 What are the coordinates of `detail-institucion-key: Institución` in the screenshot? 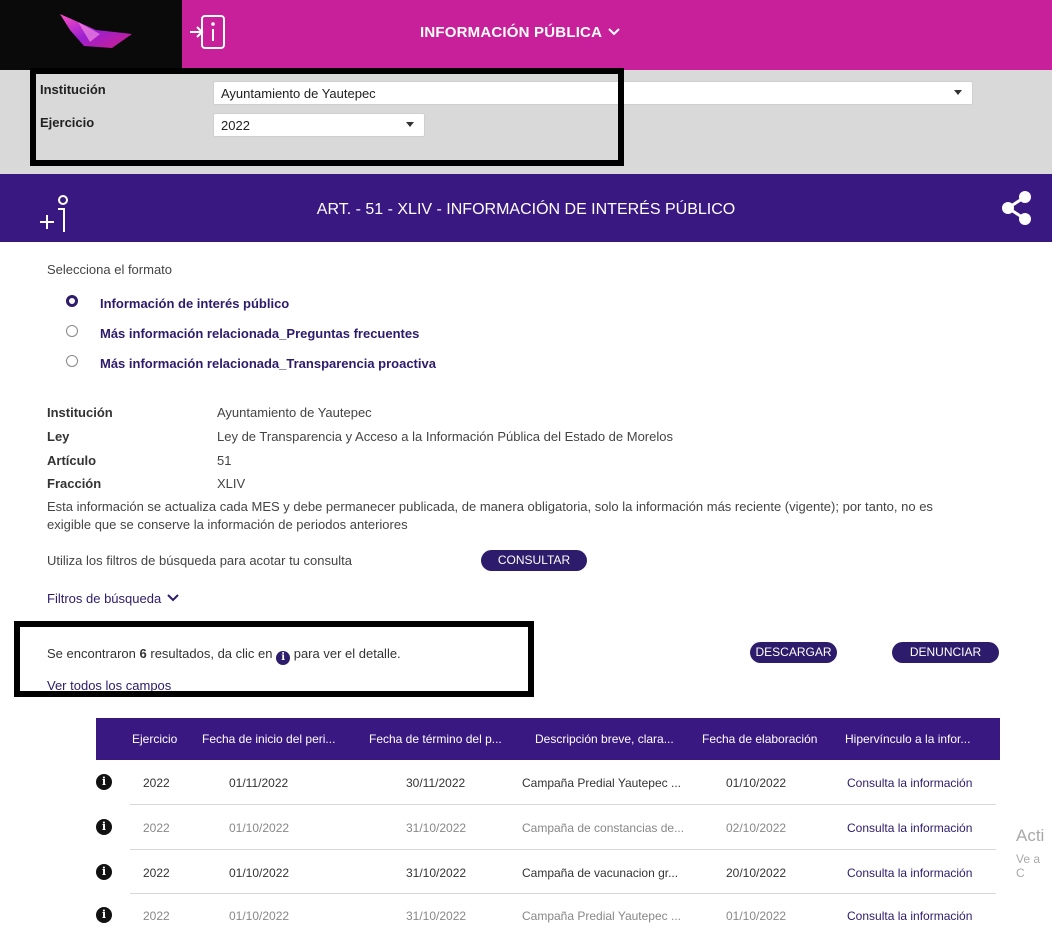 It's located at (80, 412).